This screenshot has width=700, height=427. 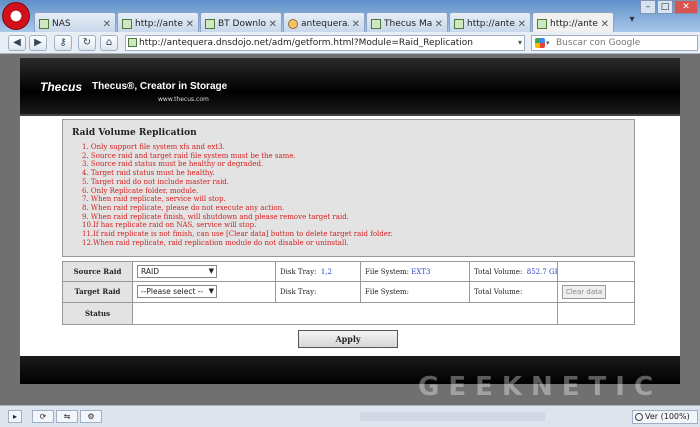 What do you see at coordinates (686, 7) in the screenshot?
I see `close-window-icon: ✕` at bounding box center [686, 7].